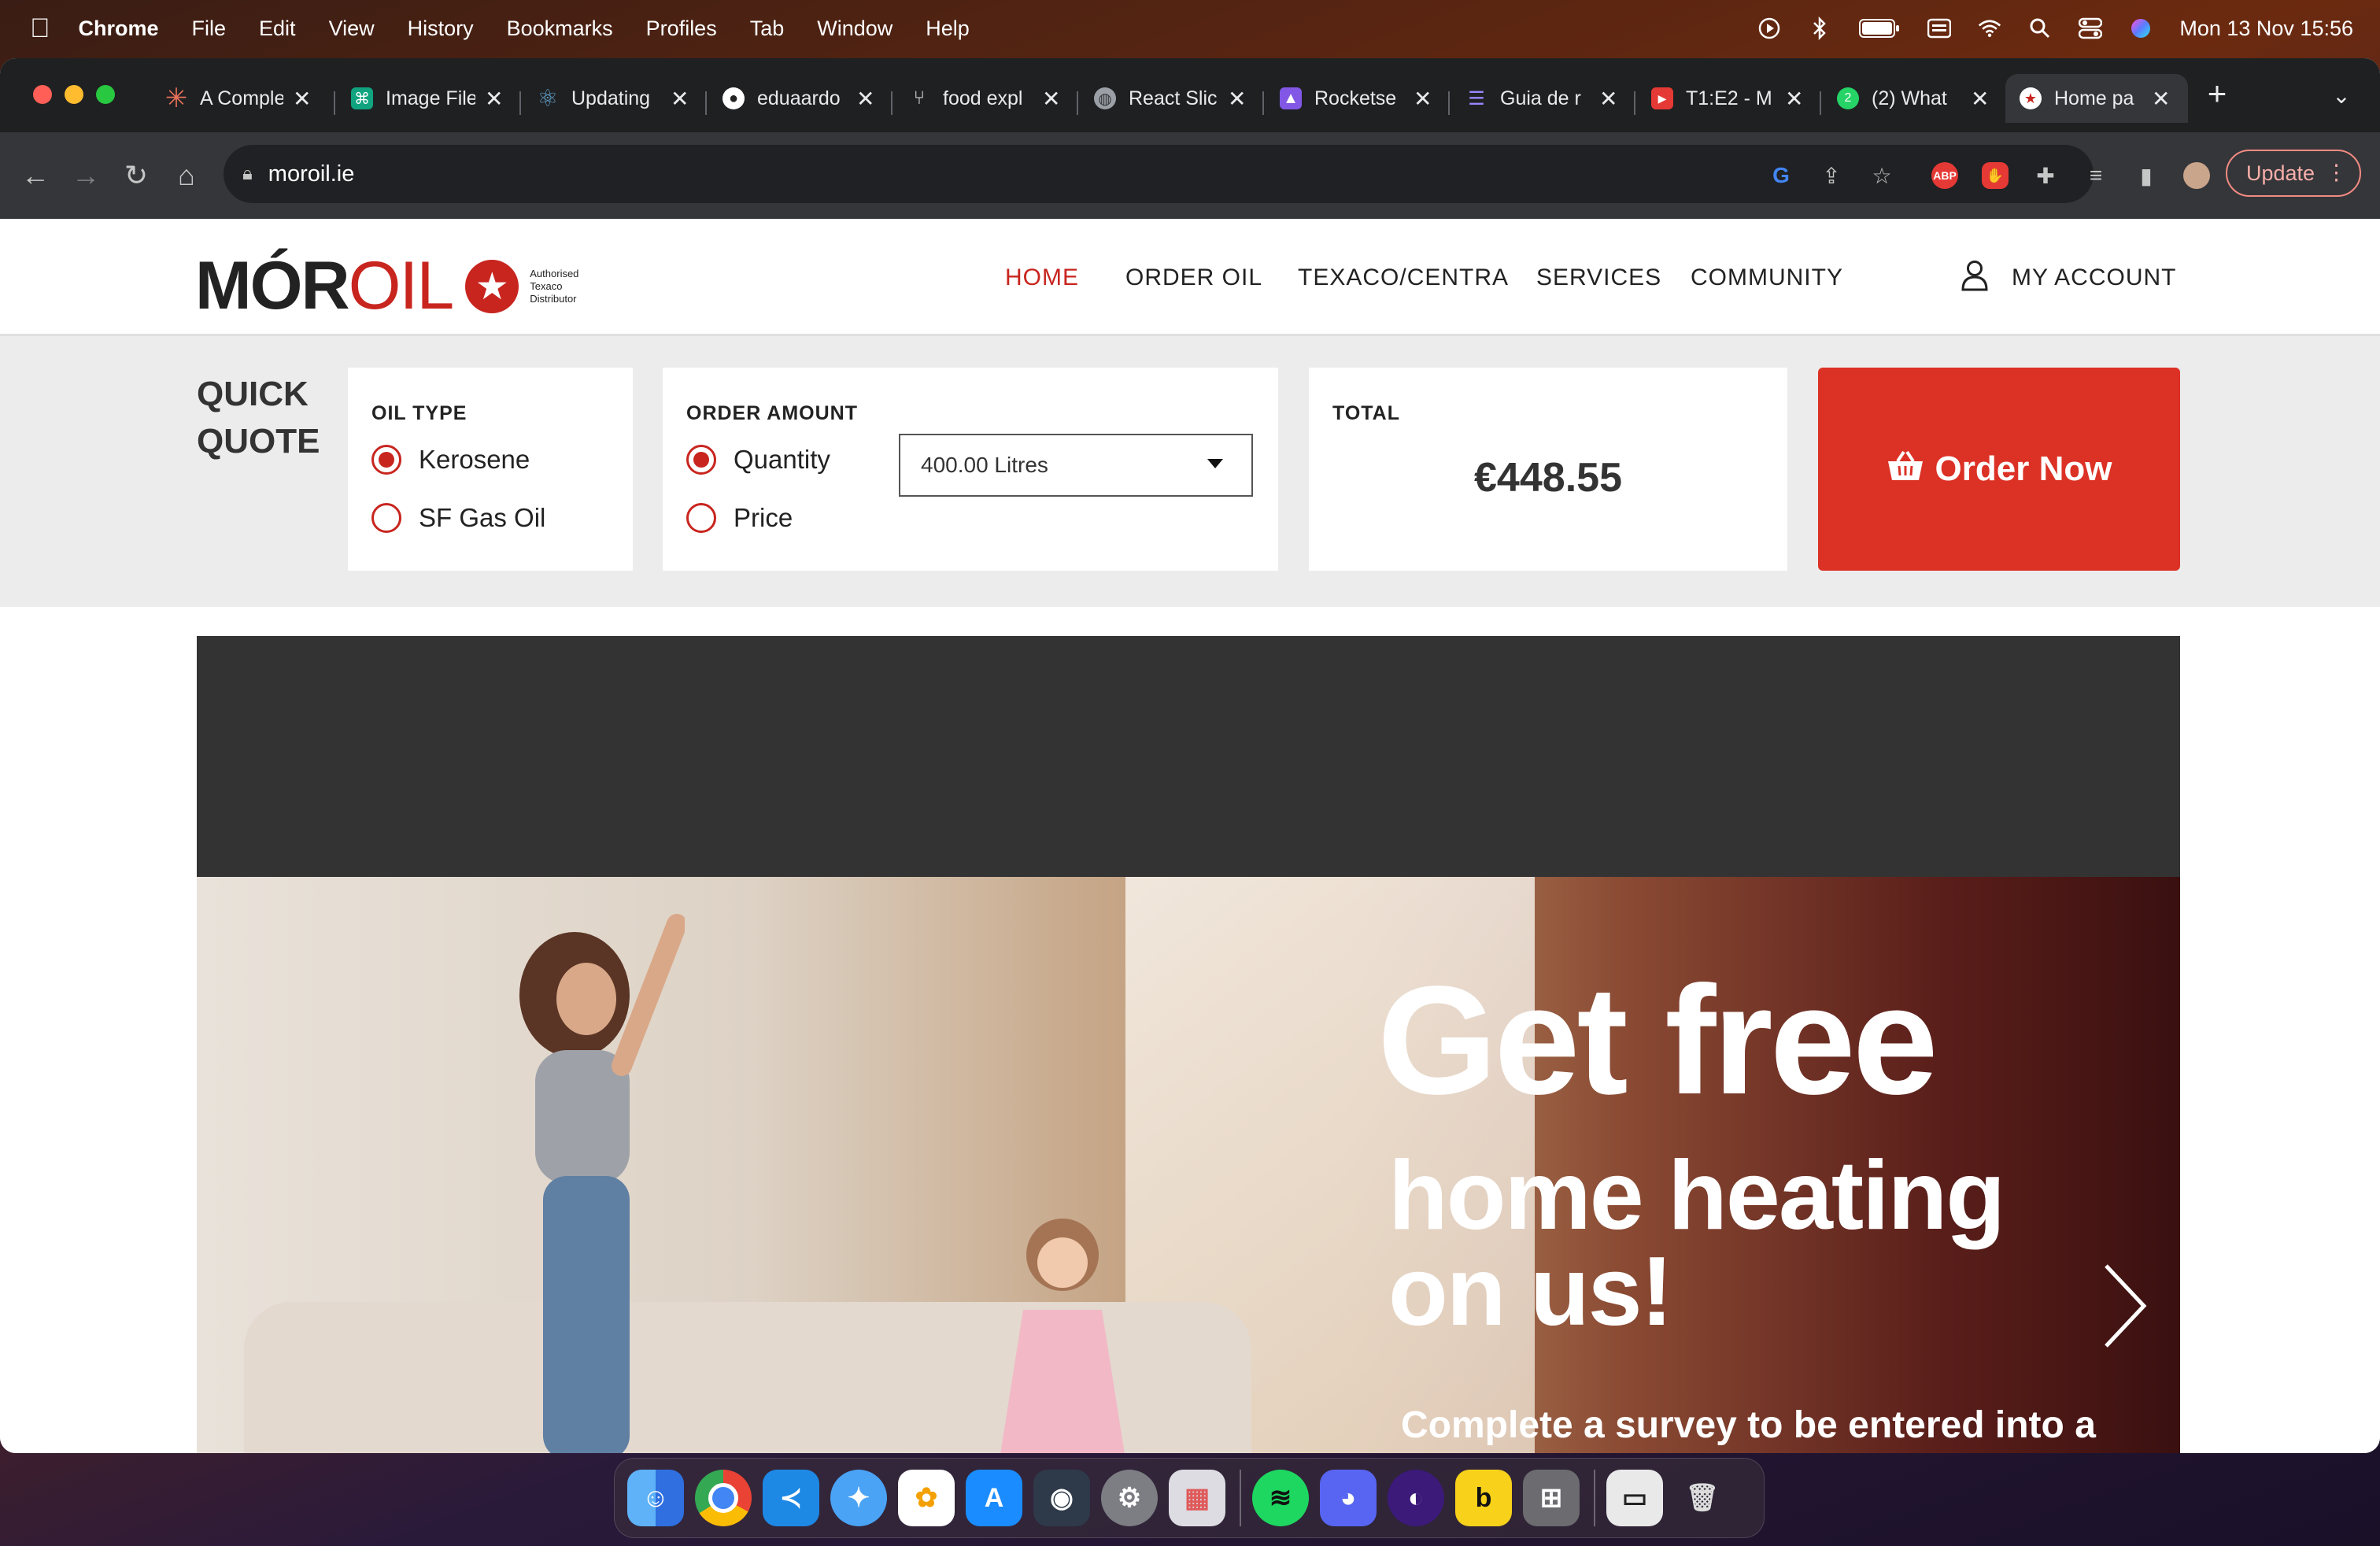 This screenshot has height=1546, width=2380. Describe the element at coordinates (458, 518) in the screenshot. I see `radio-sf-gas-oil: SF Gas Oil` at that location.